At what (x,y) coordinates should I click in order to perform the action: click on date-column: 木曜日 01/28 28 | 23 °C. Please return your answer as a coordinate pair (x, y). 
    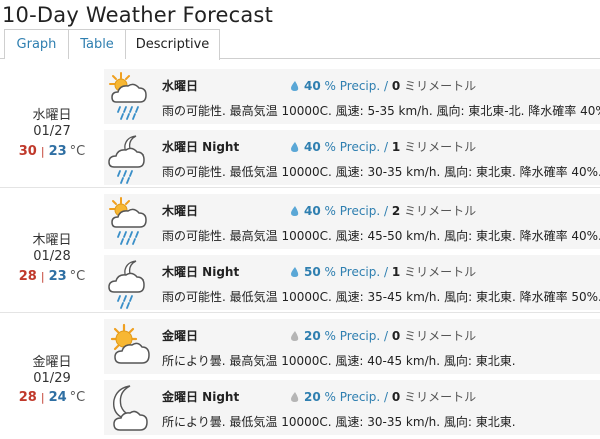
    Looking at the image, I should click on (52, 250).